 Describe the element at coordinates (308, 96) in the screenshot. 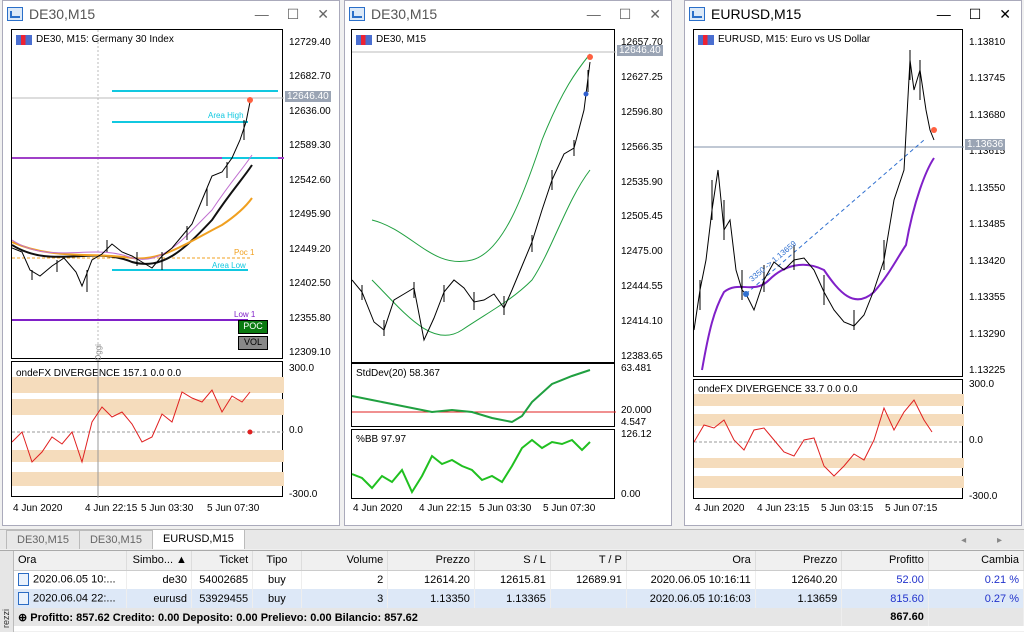

I see `price-badge: 12646.40` at that location.